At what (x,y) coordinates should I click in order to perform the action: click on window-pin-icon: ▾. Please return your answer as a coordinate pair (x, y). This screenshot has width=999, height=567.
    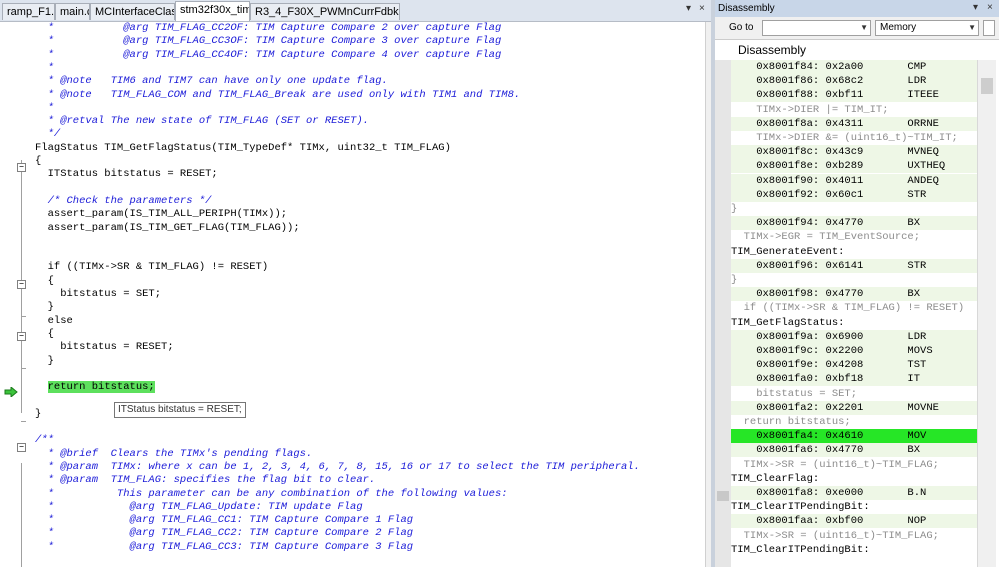
    Looking at the image, I should click on (975, 7).